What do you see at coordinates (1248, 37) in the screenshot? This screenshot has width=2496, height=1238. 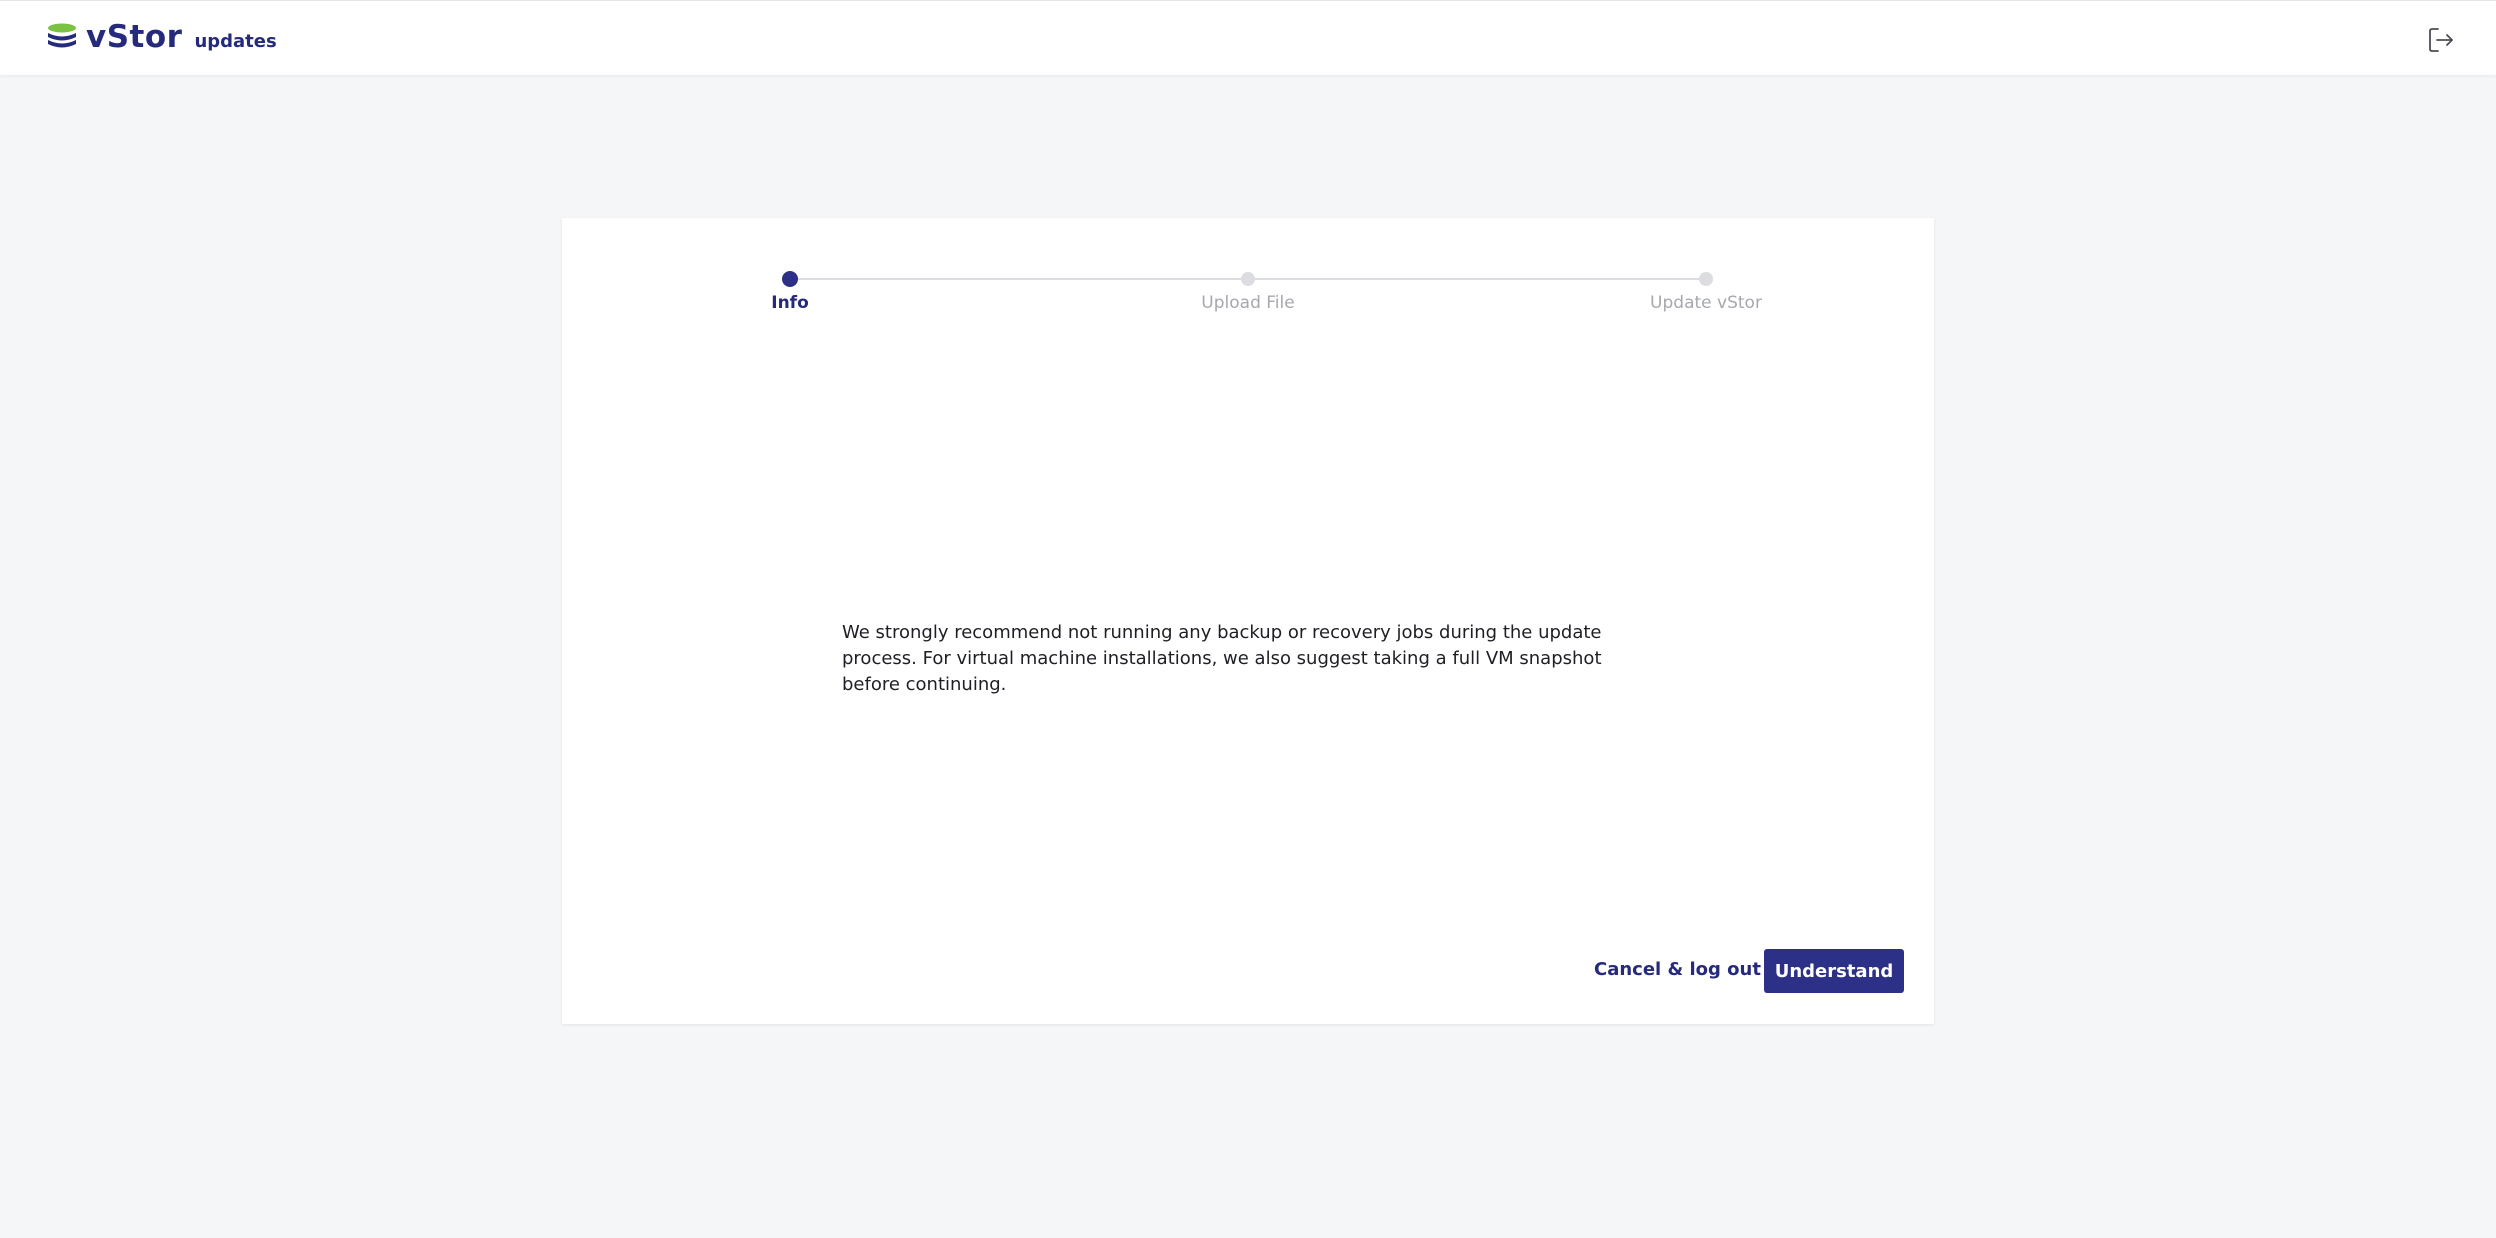 I see `top-header: vStor updates` at bounding box center [1248, 37].